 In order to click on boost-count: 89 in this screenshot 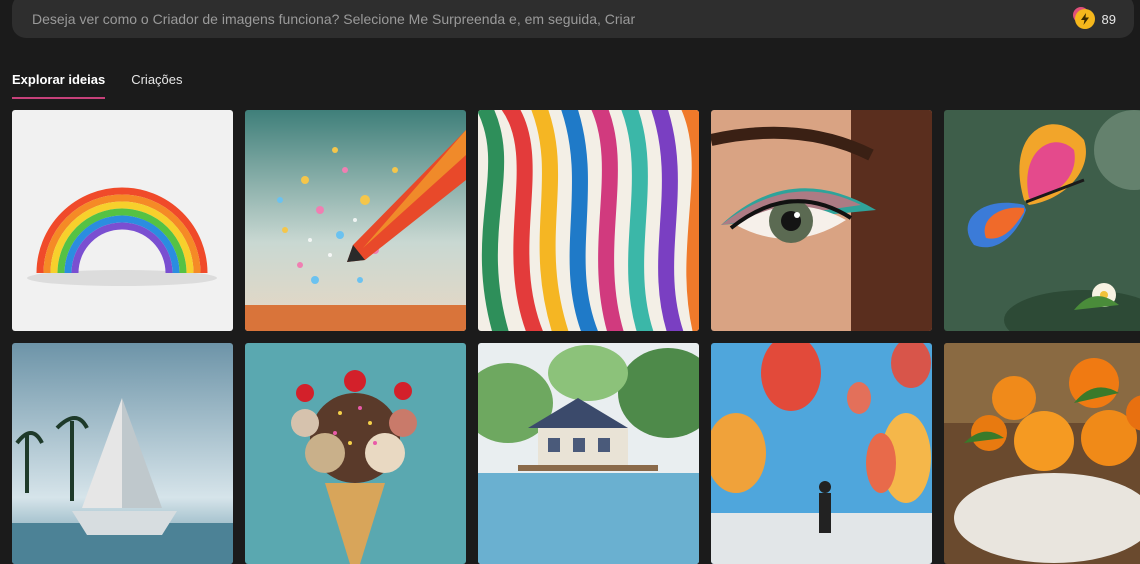, I will do `click(1108, 19)`.